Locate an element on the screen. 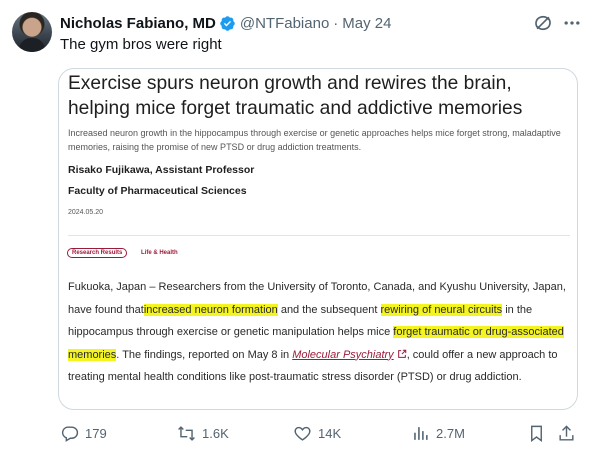 The width and height of the screenshot is (596, 454). like-icon is located at coordinates (302, 433).